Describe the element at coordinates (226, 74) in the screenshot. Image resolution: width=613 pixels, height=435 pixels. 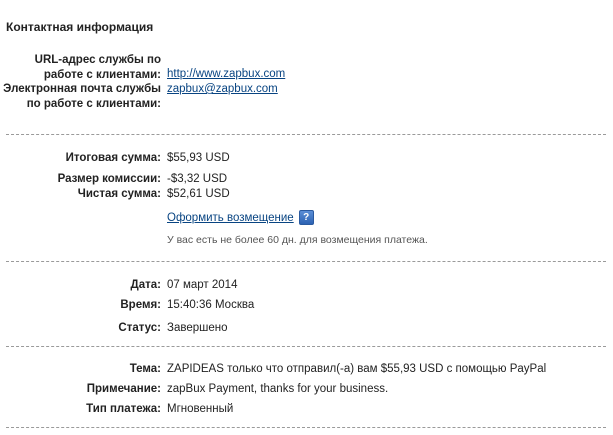
I see `customer-service-url-link: http://www.zapbux.com` at that location.